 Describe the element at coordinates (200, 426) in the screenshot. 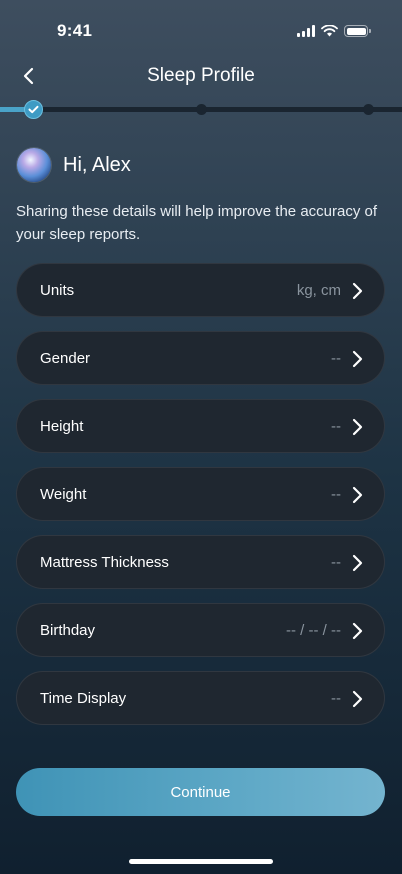

I see `row-height: Height --` at that location.